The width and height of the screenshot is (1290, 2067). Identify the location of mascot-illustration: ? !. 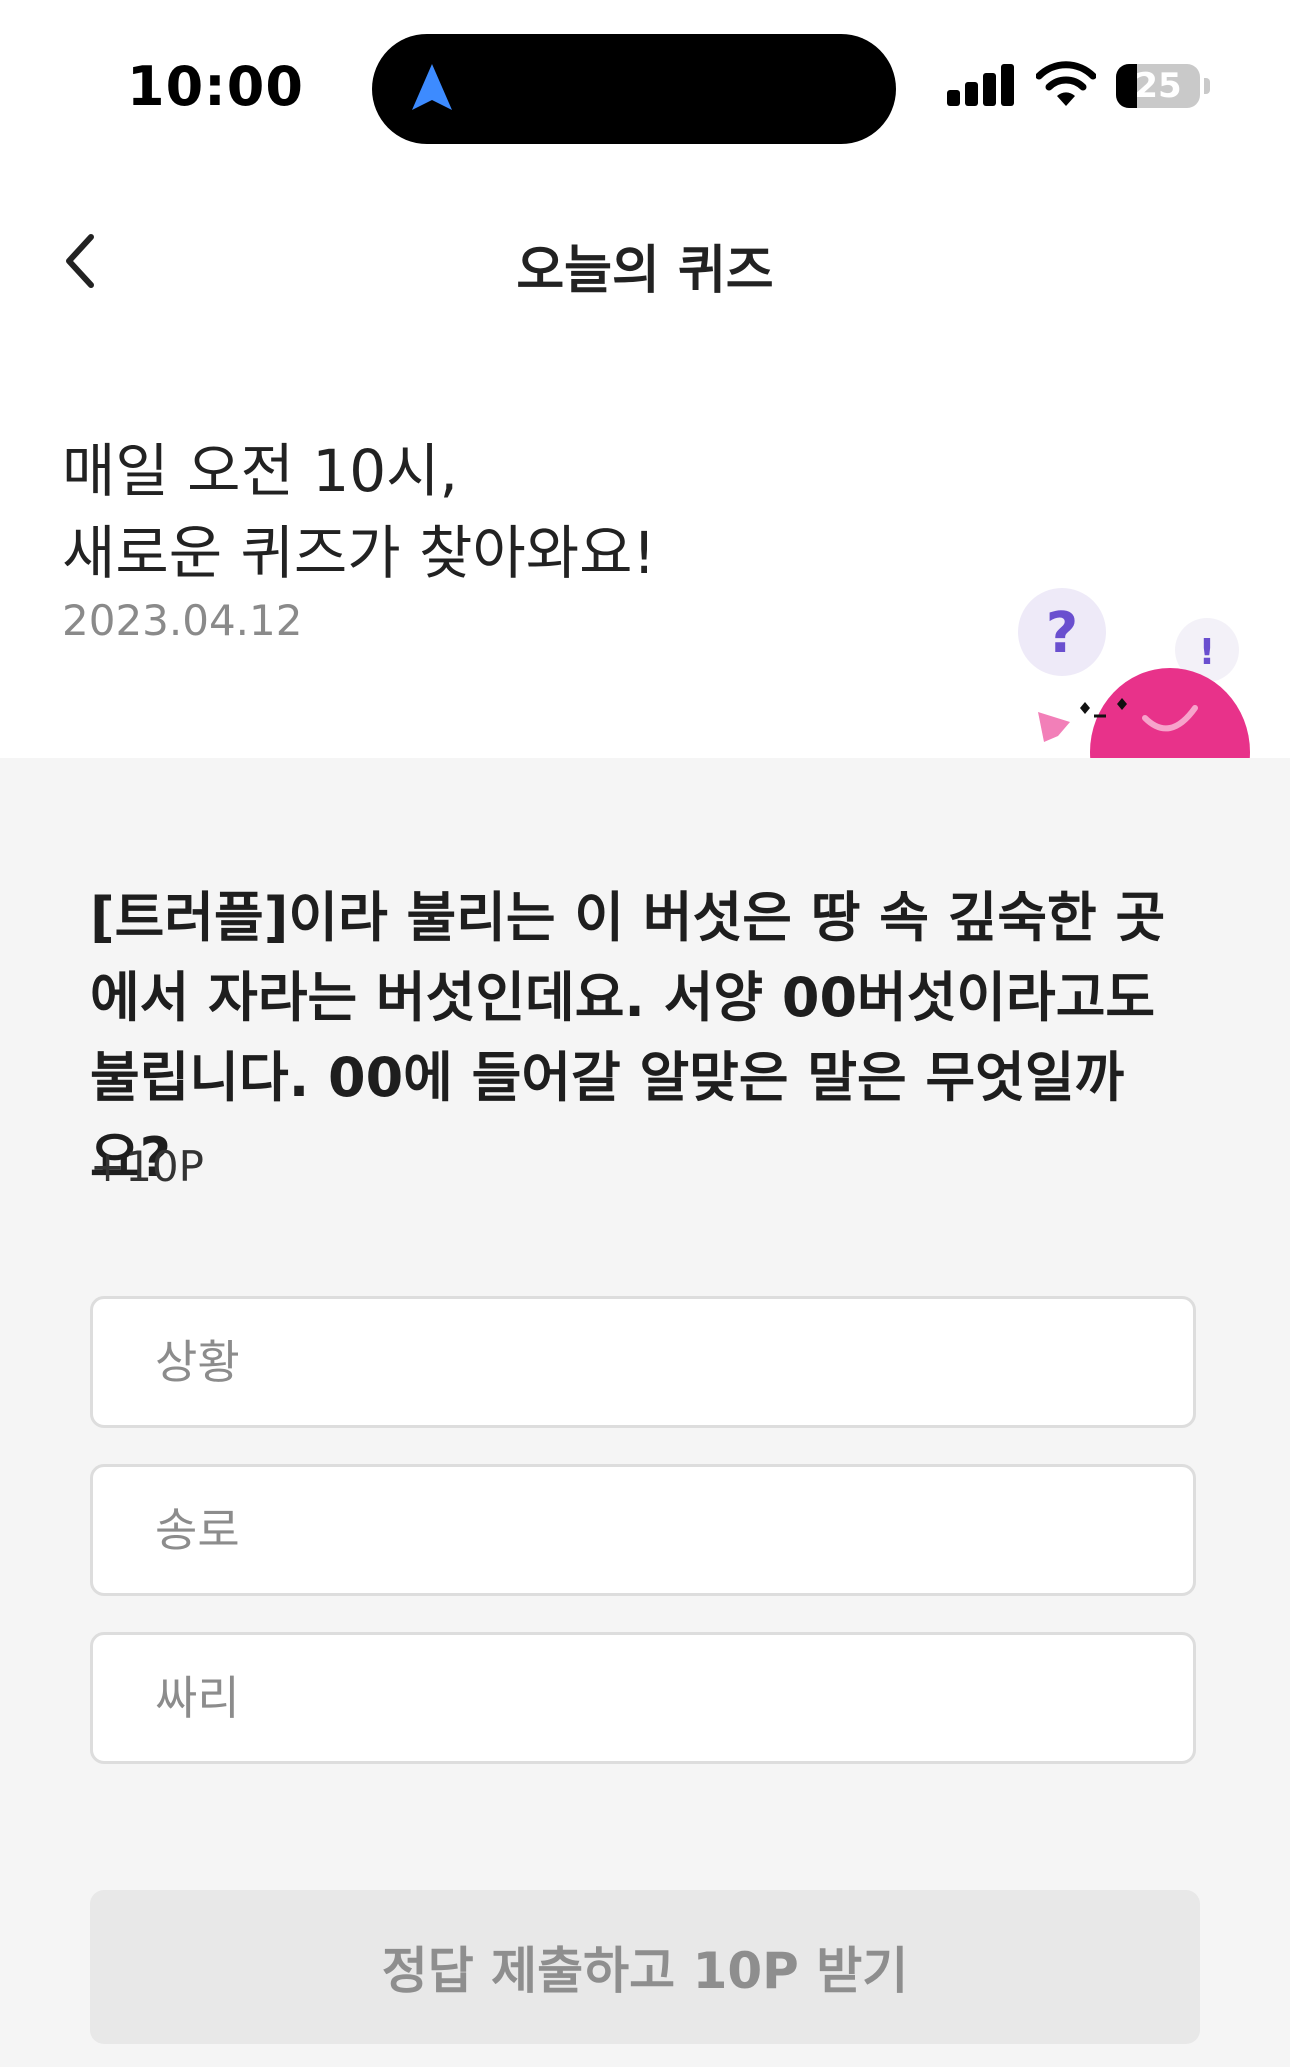
(1134, 674).